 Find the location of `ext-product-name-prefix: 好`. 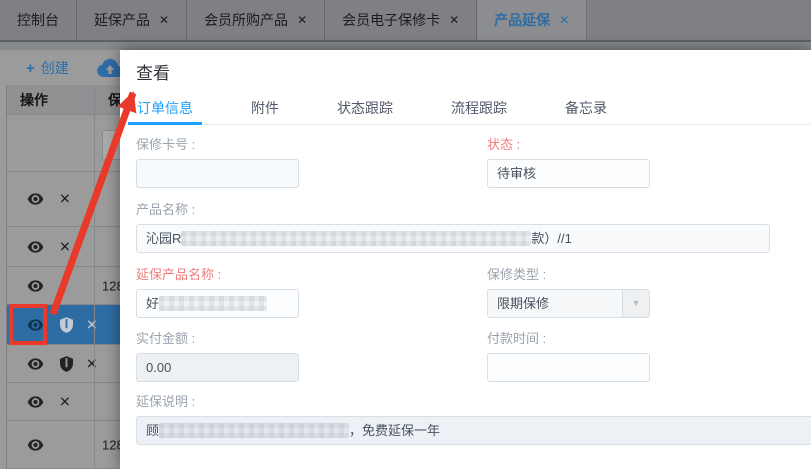

ext-product-name-prefix: 好 is located at coordinates (153, 303).